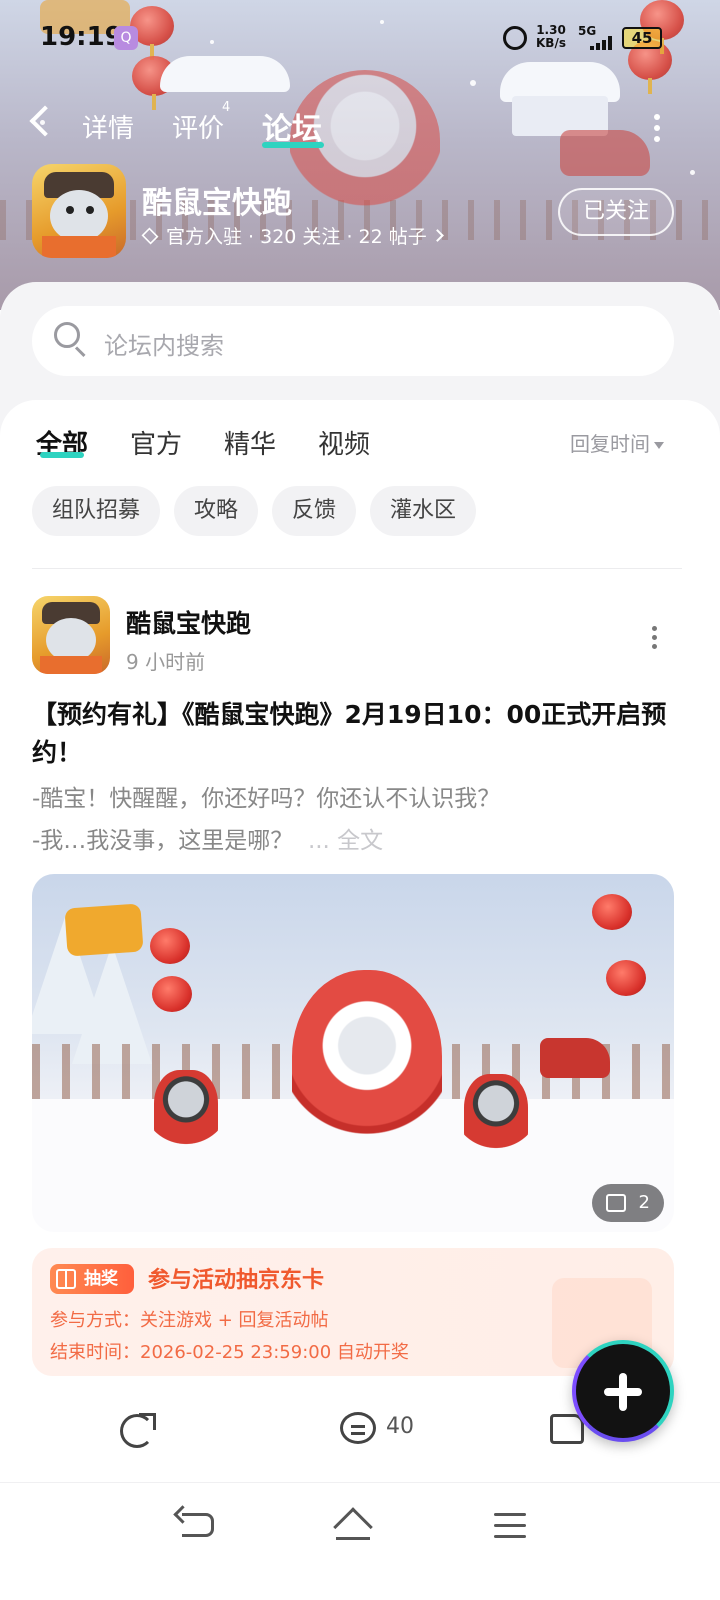 This screenshot has width=720, height=1600. Describe the element at coordinates (150, 235) in the screenshot. I see `diamond-icon` at that location.